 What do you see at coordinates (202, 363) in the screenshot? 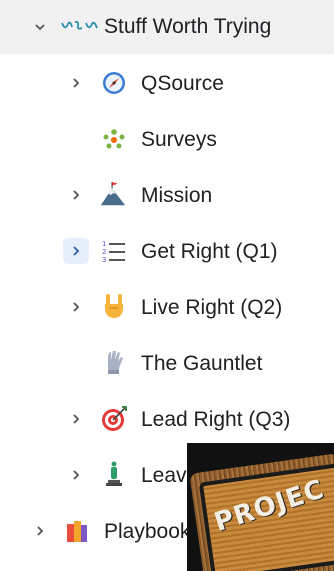
I see `tree-item-label: The Gauntlet` at bounding box center [202, 363].